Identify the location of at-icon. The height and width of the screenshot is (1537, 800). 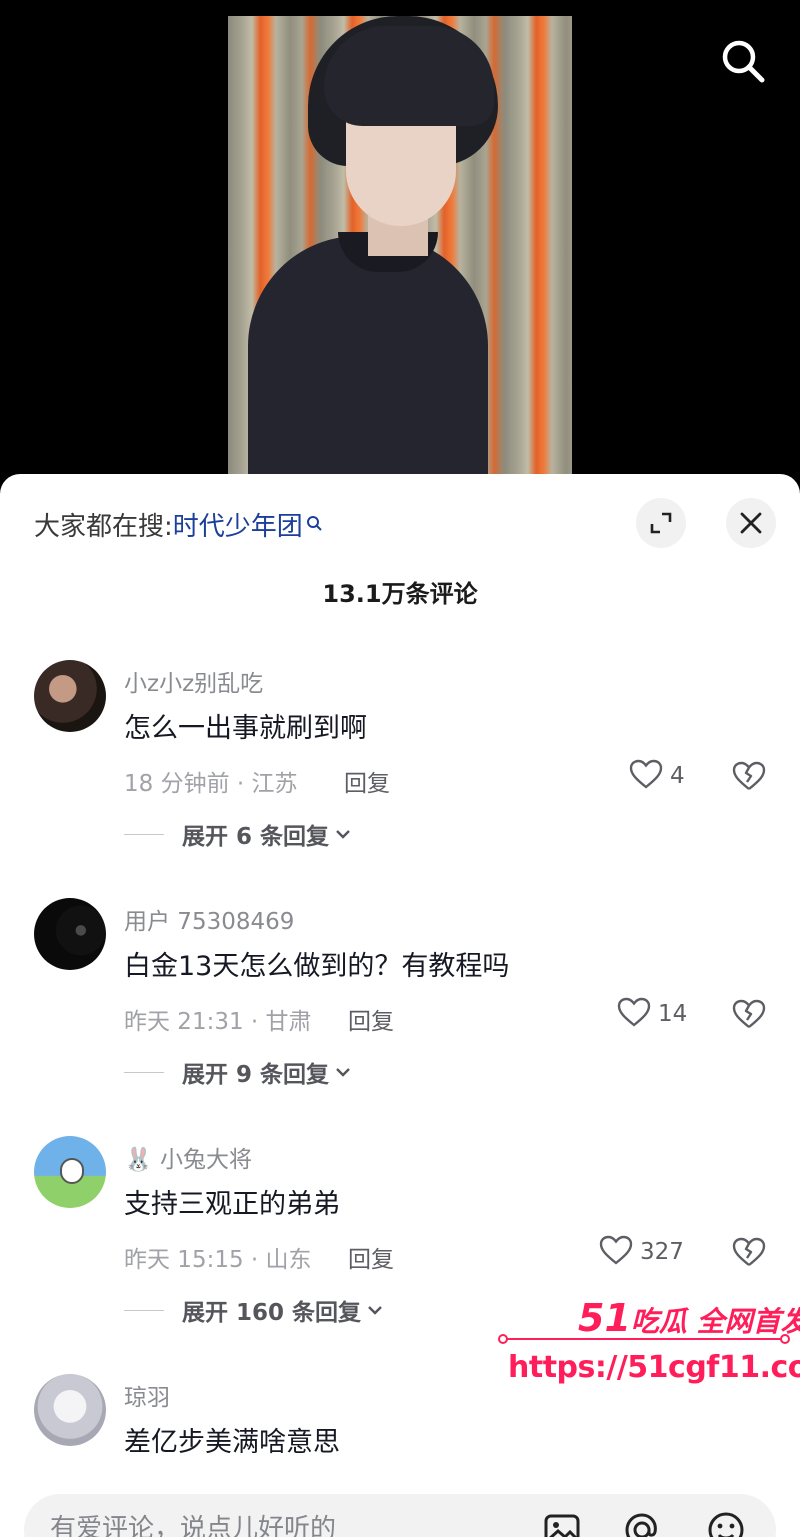
(642, 1523).